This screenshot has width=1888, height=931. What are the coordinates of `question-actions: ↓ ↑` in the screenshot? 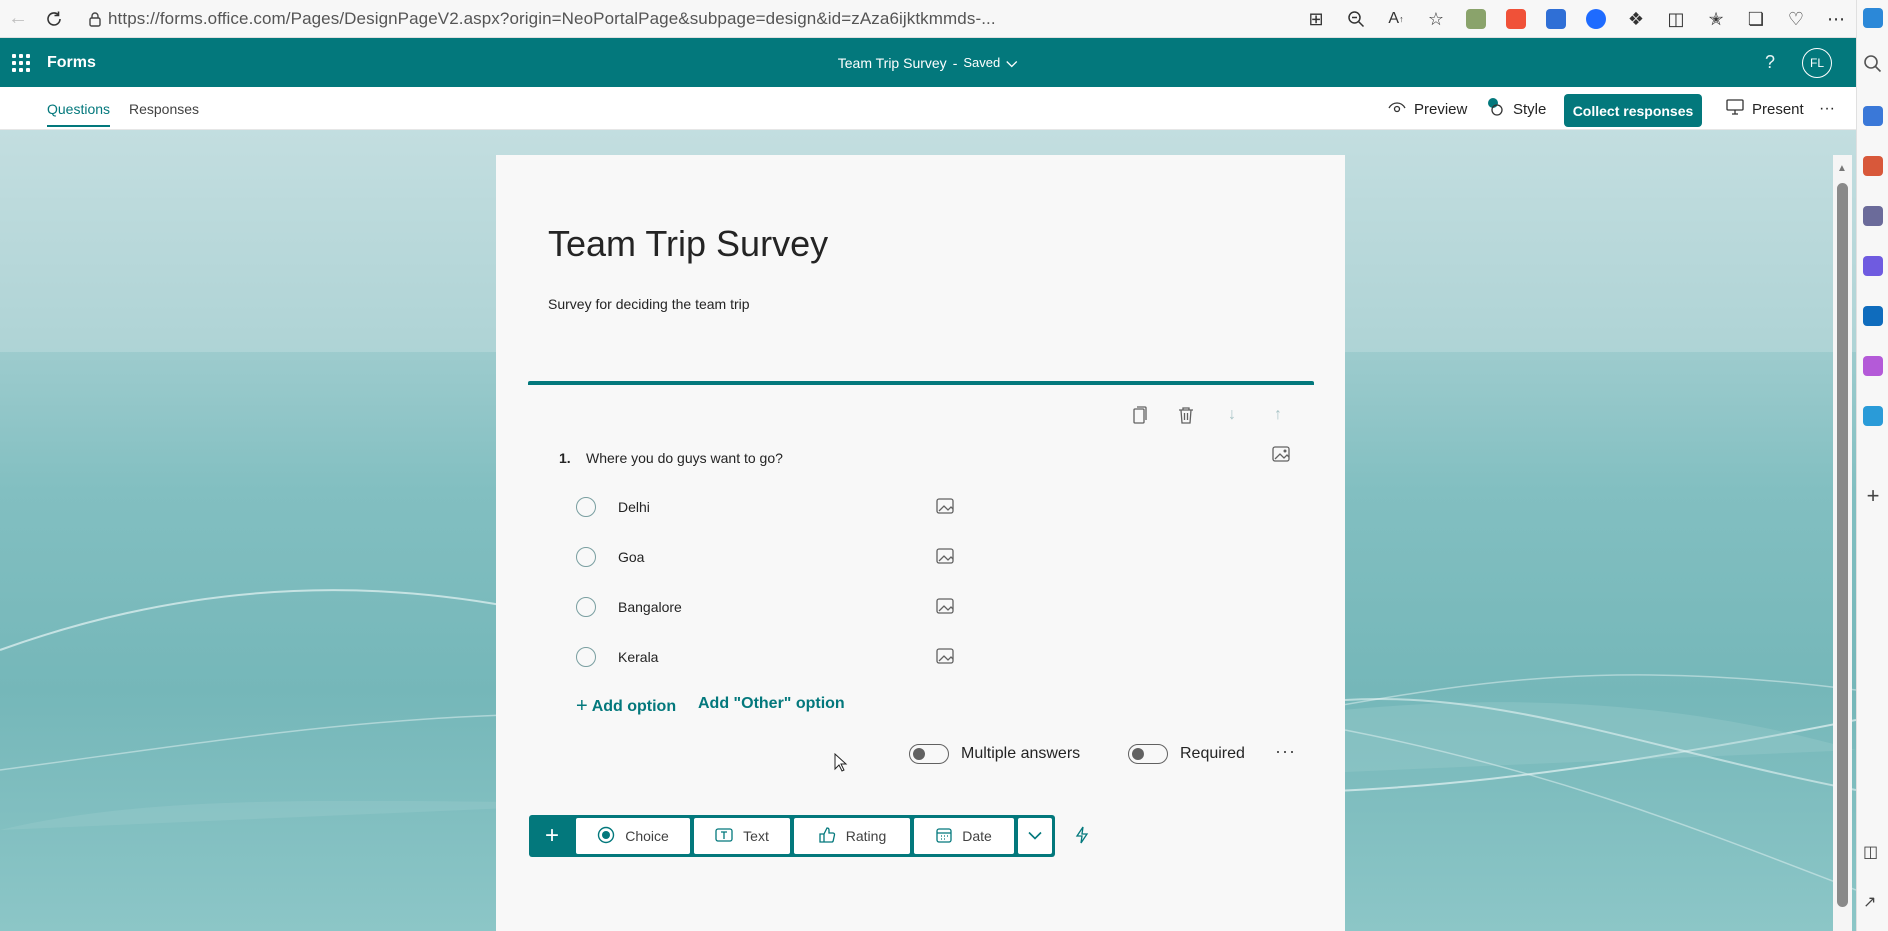 It's located at (1209, 415).